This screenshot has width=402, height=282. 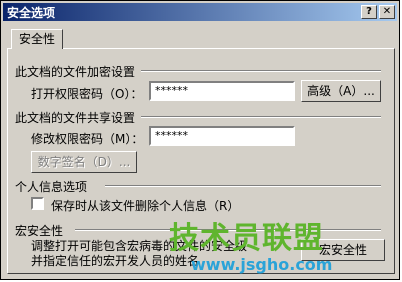 I want to click on open-password-field: ******, so click(x=222, y=91).